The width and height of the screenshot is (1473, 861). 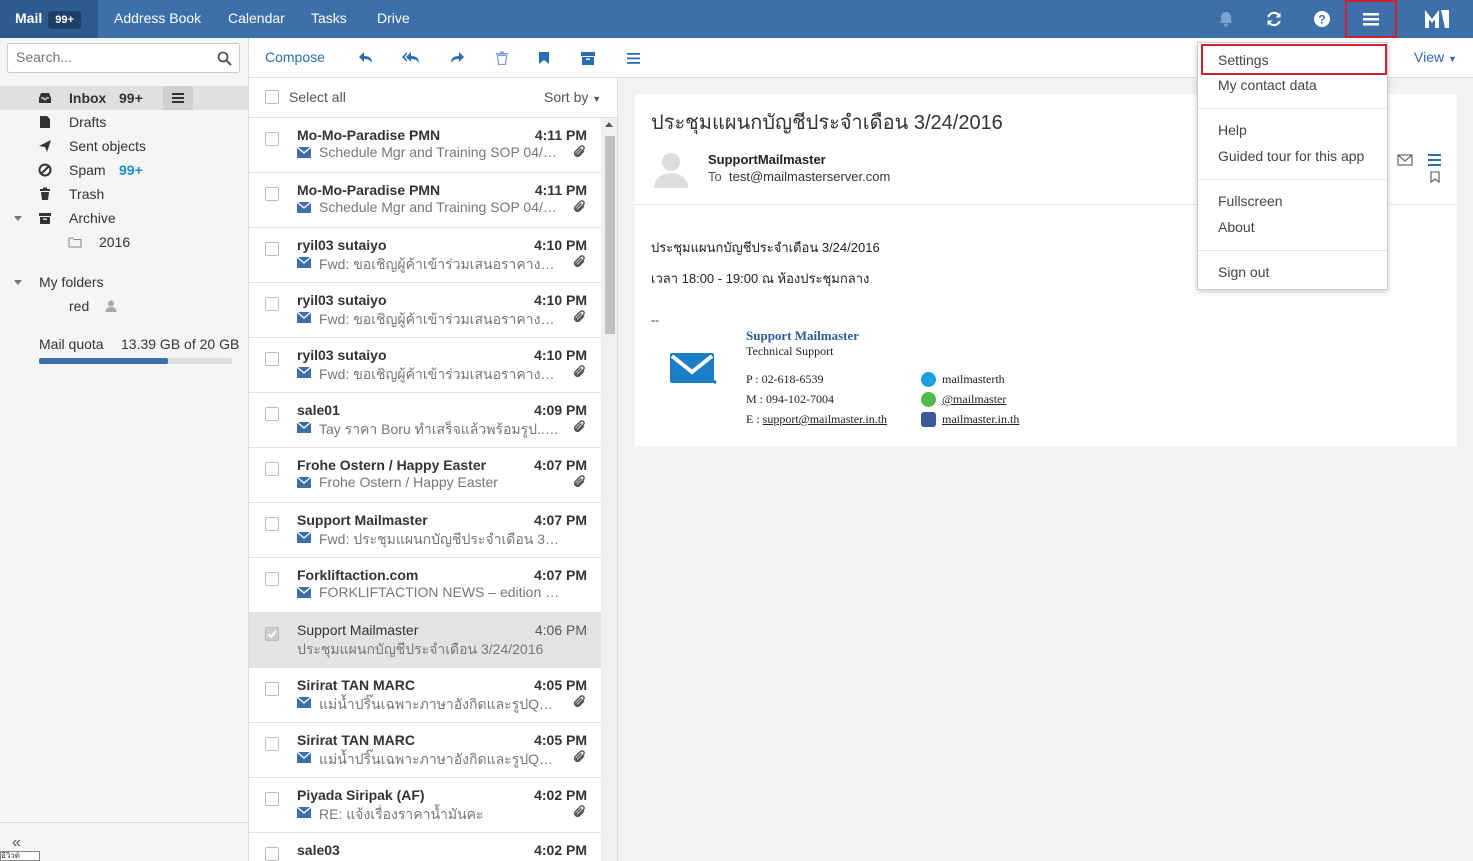 I want to click on flag-button, so click(x=544, y=58).